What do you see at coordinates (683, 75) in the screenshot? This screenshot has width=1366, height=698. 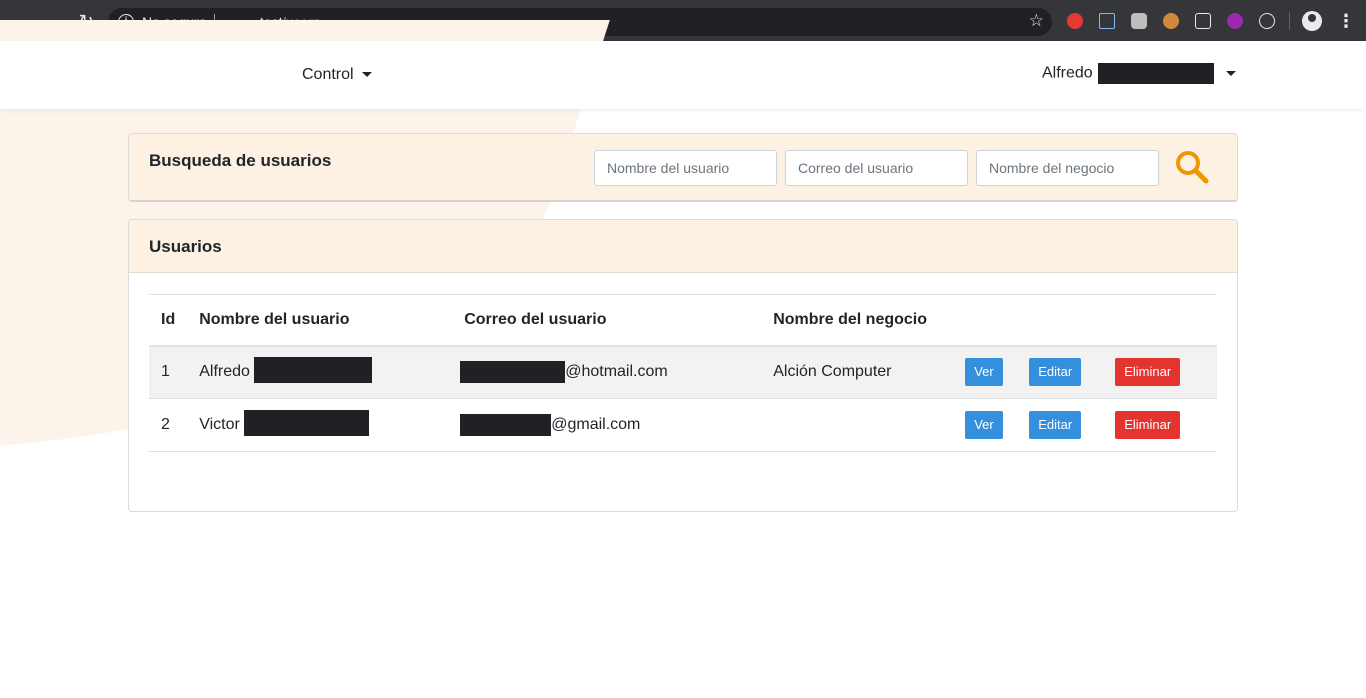 I see `top-navbar: Control Alfredo` at bounding box center [683, 75].